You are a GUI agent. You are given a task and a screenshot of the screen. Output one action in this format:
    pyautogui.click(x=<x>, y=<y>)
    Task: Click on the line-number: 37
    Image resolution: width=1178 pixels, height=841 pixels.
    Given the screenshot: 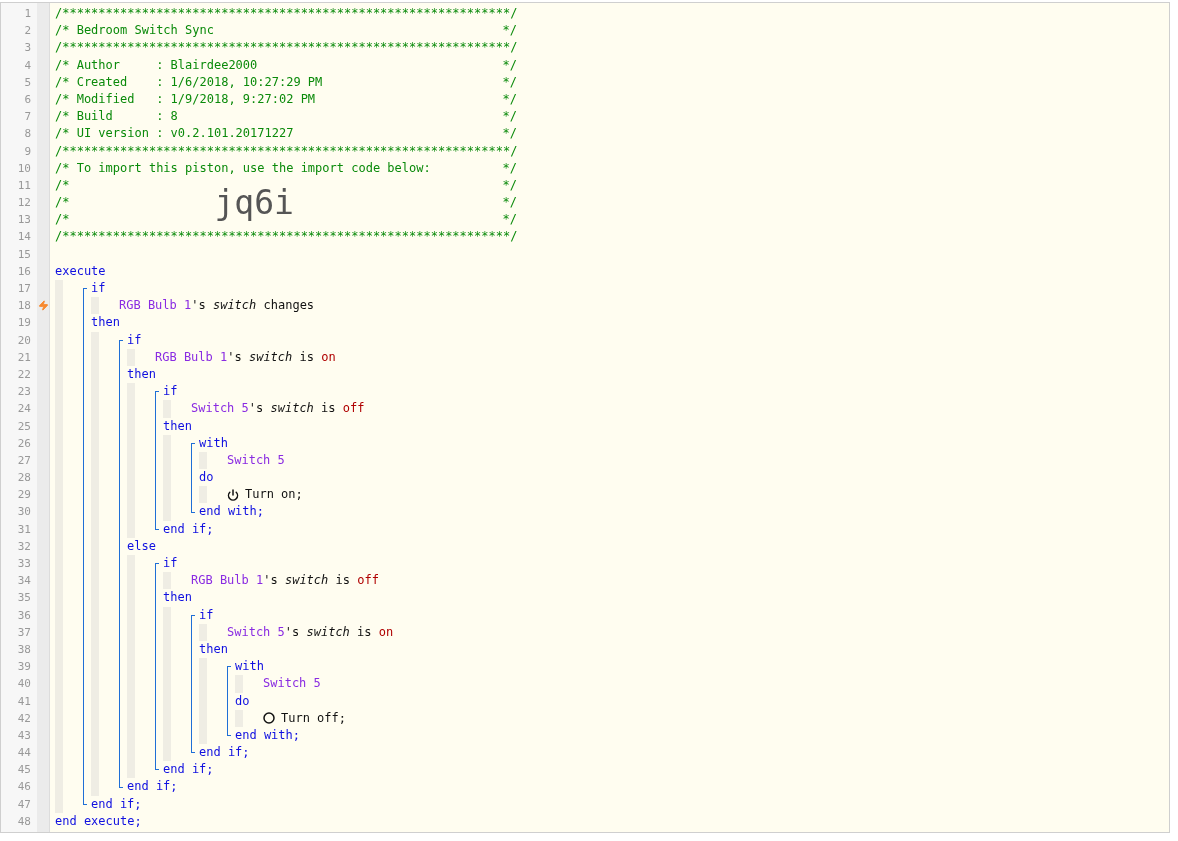 What is the action you would take?
    pyautogui.click(x=24, y=632)
    